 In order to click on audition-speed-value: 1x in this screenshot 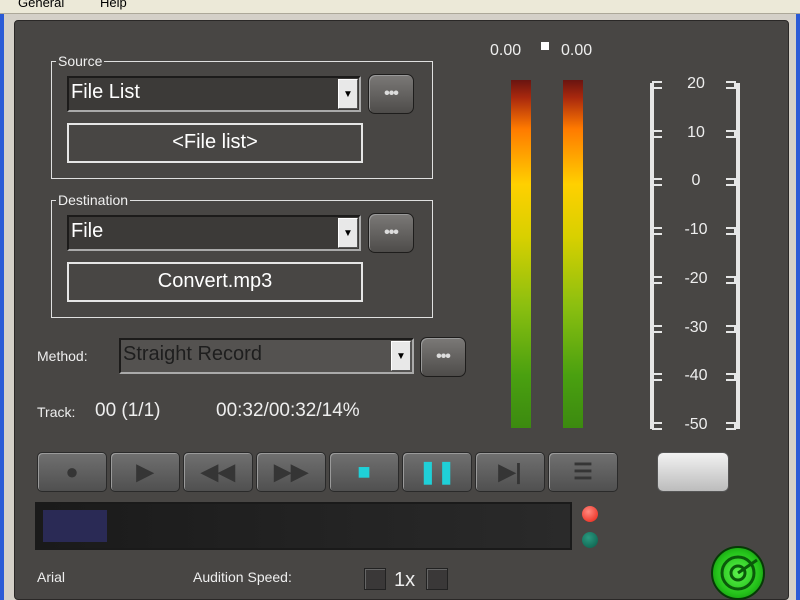, I will do `click(405, 580)`.